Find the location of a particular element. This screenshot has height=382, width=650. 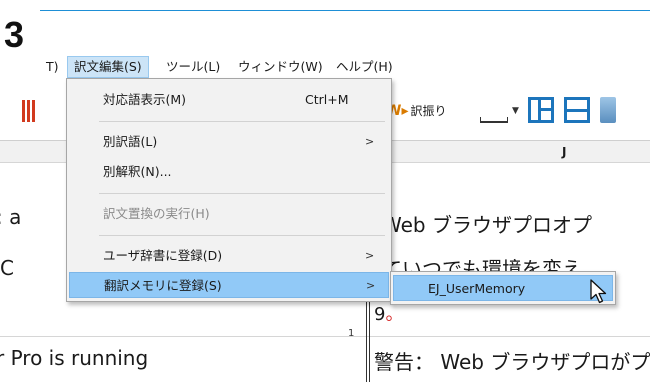

column-label-j: J is located at coordinates (564, 152).